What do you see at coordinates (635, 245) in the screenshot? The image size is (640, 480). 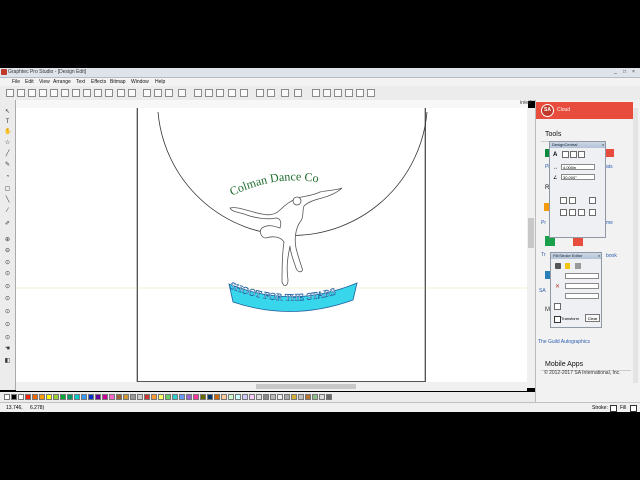 I see `pane-scrollbar` at bounding box center [635, 245].